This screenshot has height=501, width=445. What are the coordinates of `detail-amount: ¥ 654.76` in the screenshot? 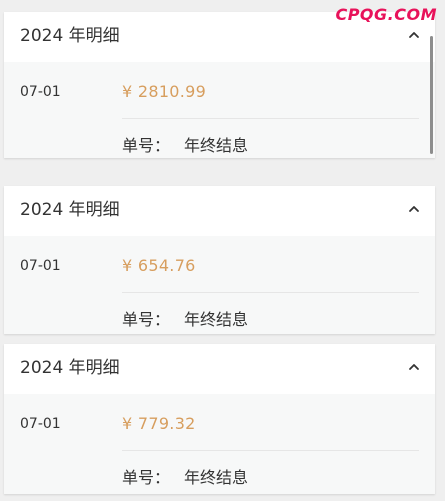 It's located at (159, 265).